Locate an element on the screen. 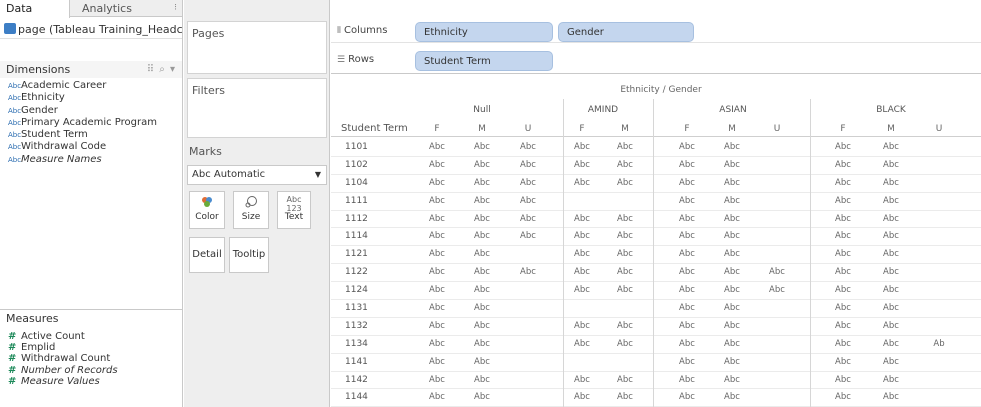 The height and width of the screenshot is (407, 981). row-term-label: 1114 is located at coordinates (356, 236).